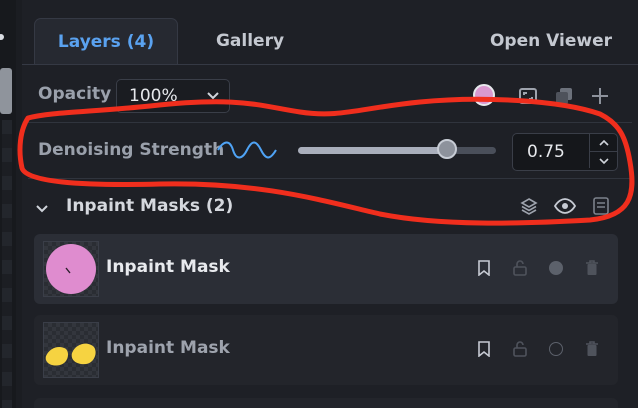 The width and height of the screenshot is (638, 408). I want to click on left-scroll-thumb, so click(6, 91).